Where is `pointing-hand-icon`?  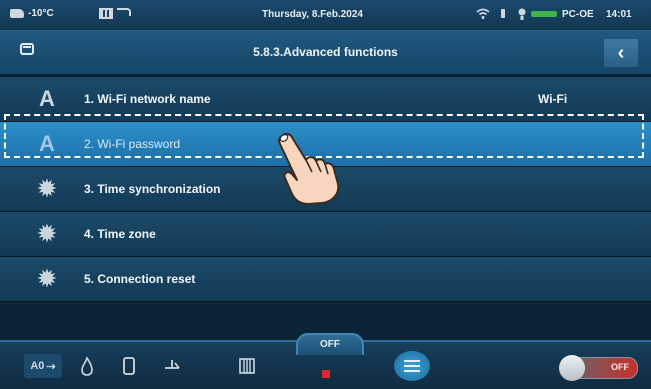
pointing-hand-icon is located at coordinates (308, 168).